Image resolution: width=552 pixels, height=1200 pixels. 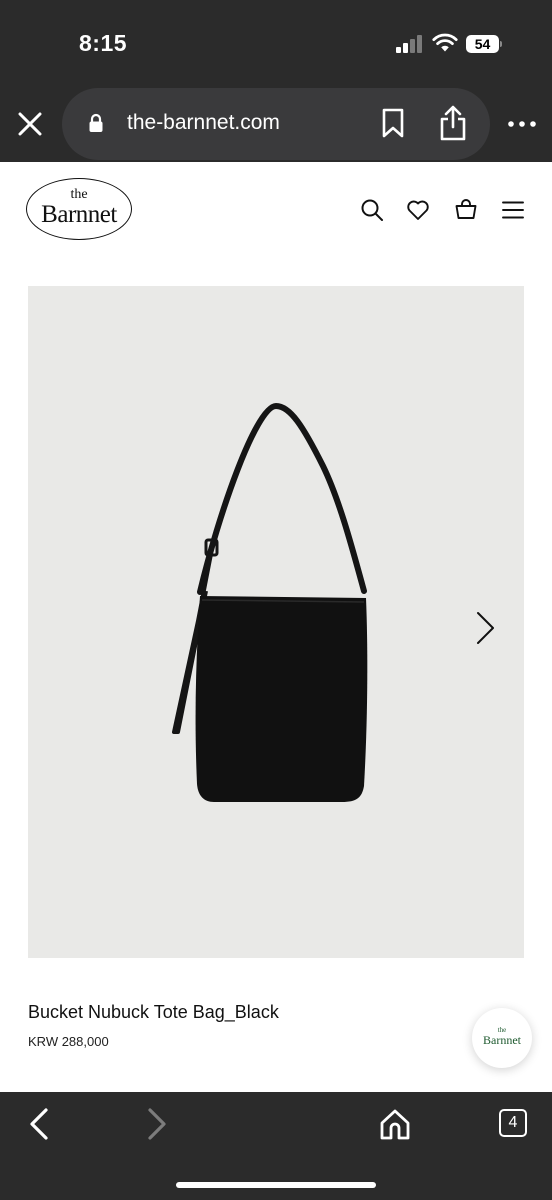 What do you see at coordinates (276, 1185) in the screenshot?
I see `home-indicator` at bounding box center [276, 1185].